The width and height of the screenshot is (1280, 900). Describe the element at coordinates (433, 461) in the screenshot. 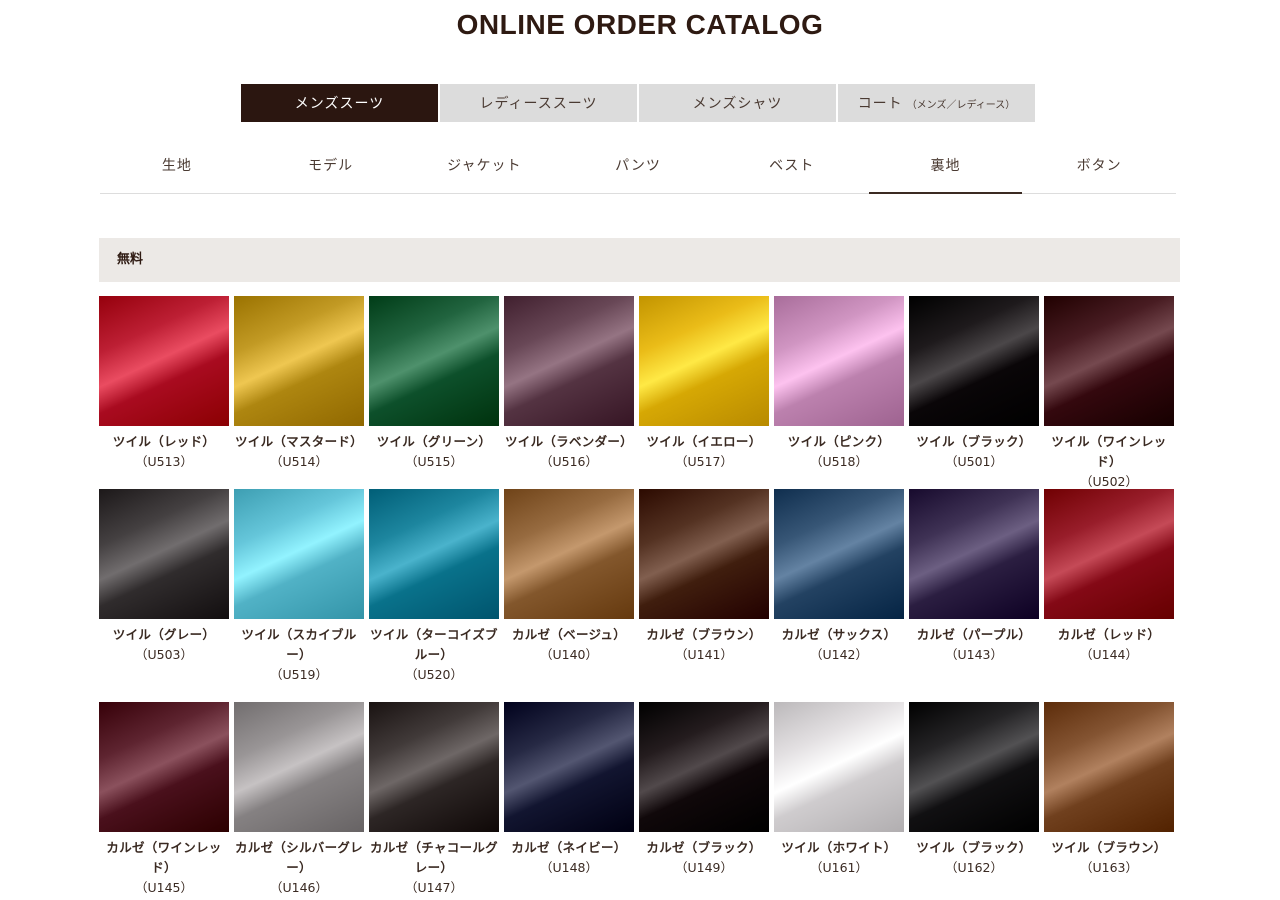

I see `swatch-code: （U515）` at that location.